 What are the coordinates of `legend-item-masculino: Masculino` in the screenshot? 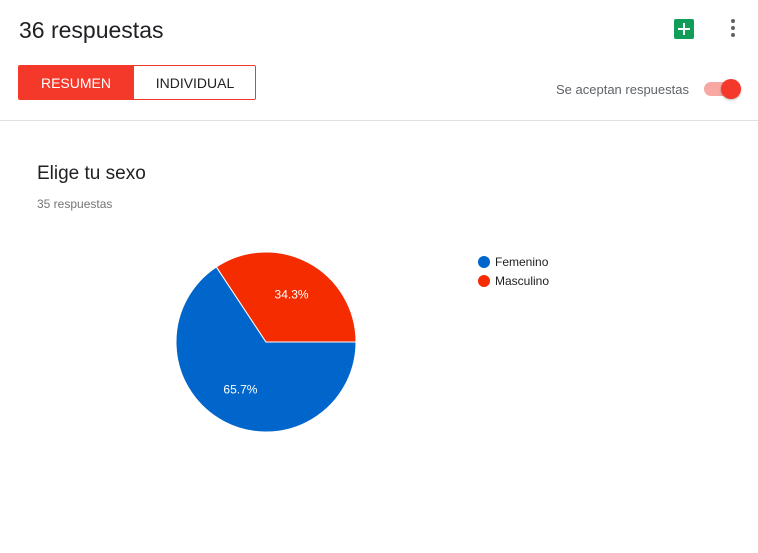 It's located at (513, 280).